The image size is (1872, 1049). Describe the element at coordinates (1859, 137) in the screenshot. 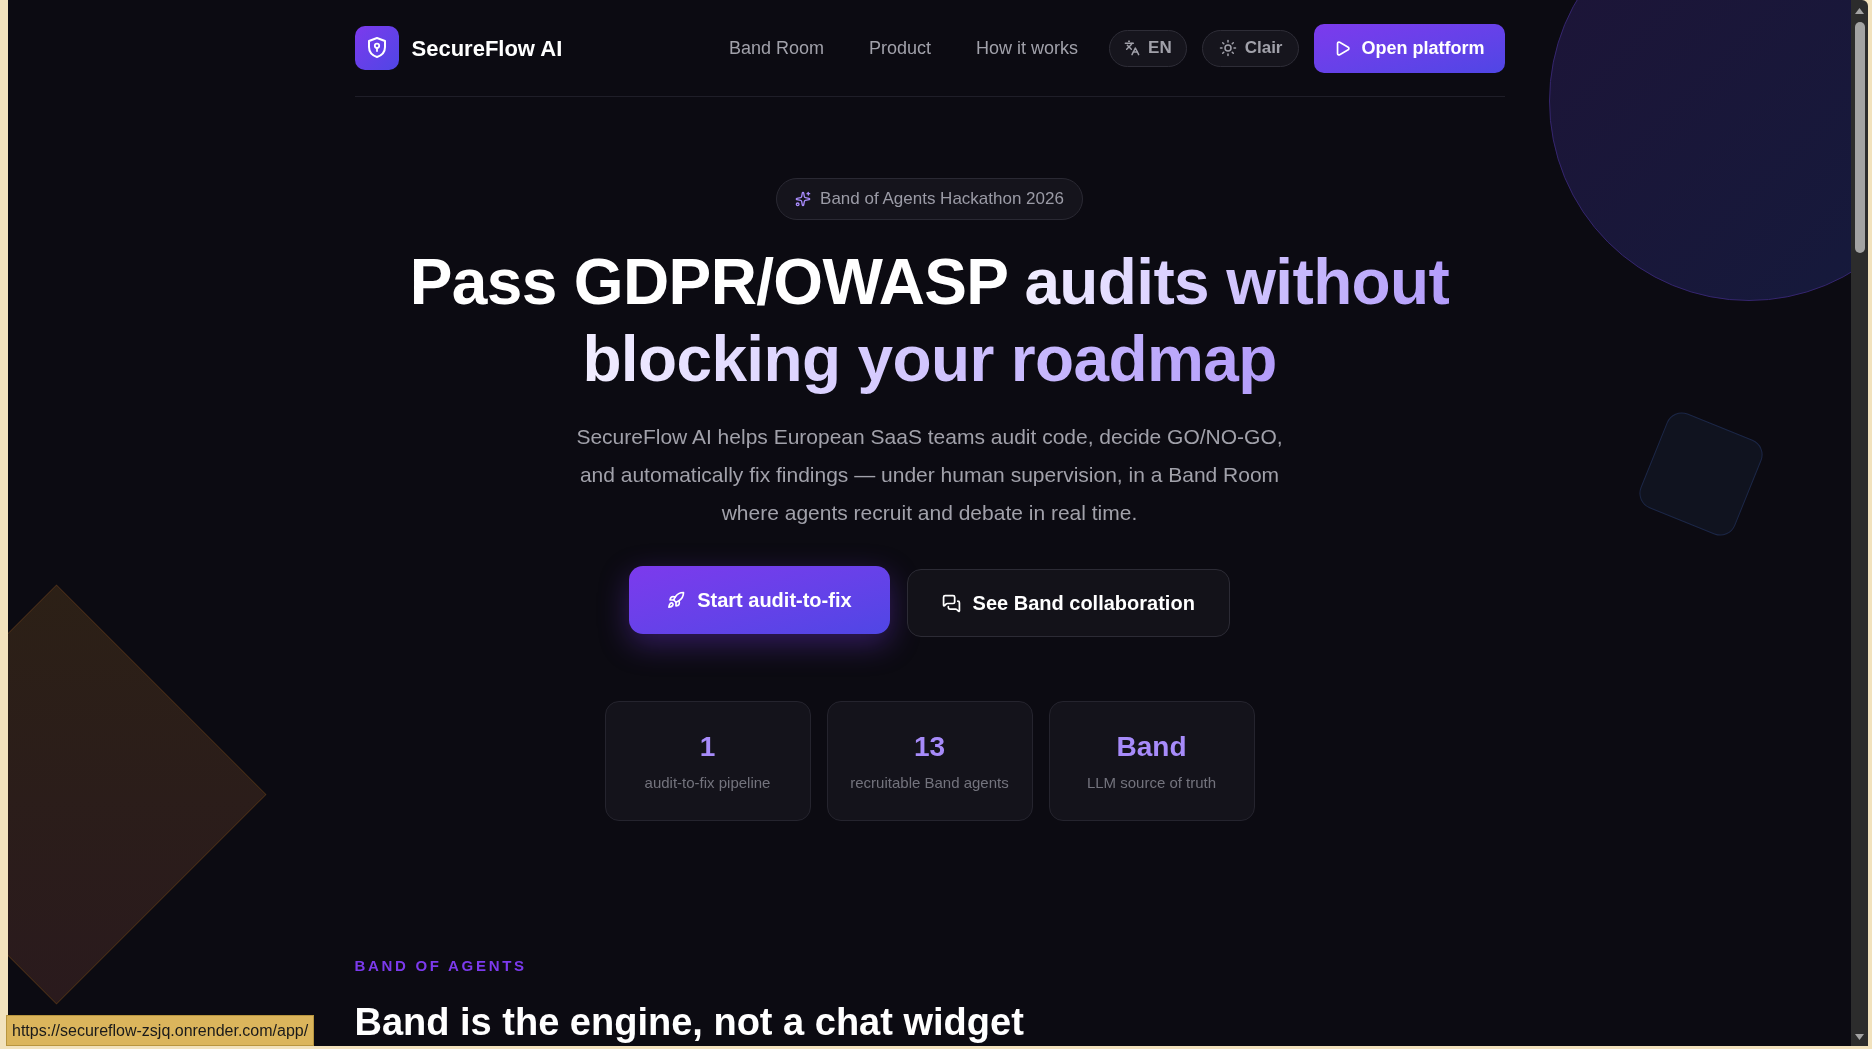

I see `scrollbar-thumb` at that location.